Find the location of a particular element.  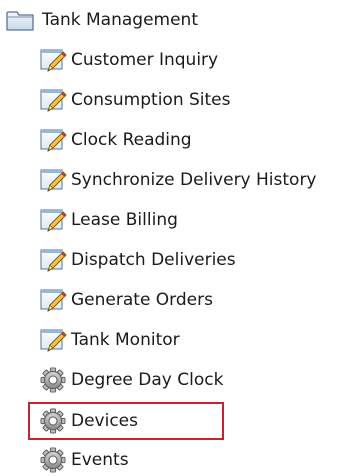

tree-item-consumption-sites: Consumption Sites is located at coordinates (134, 100).